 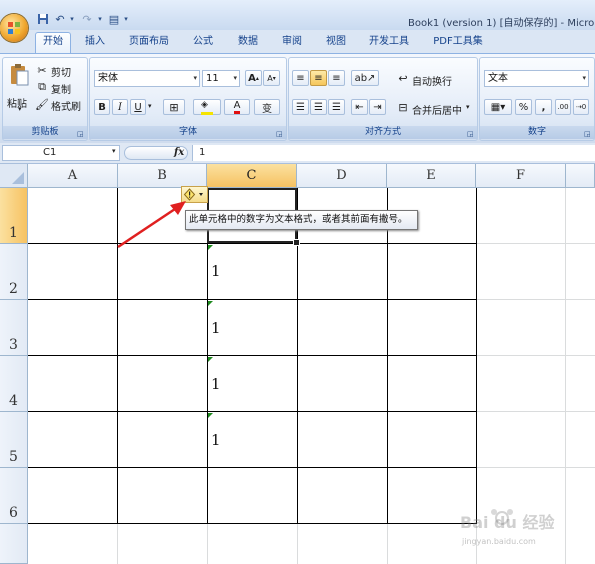 I want to click on align-right-button: ☰, so click(x=336, y=107).